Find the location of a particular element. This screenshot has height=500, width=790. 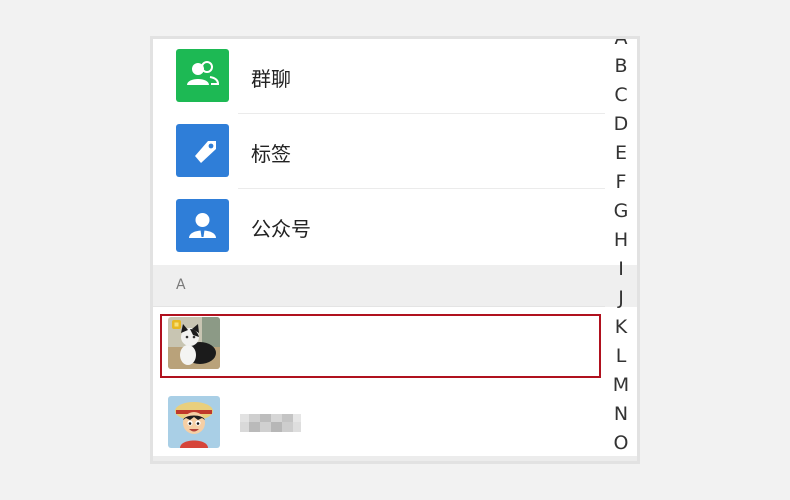

list-bottom-edge is located at coordinates (395, 458).